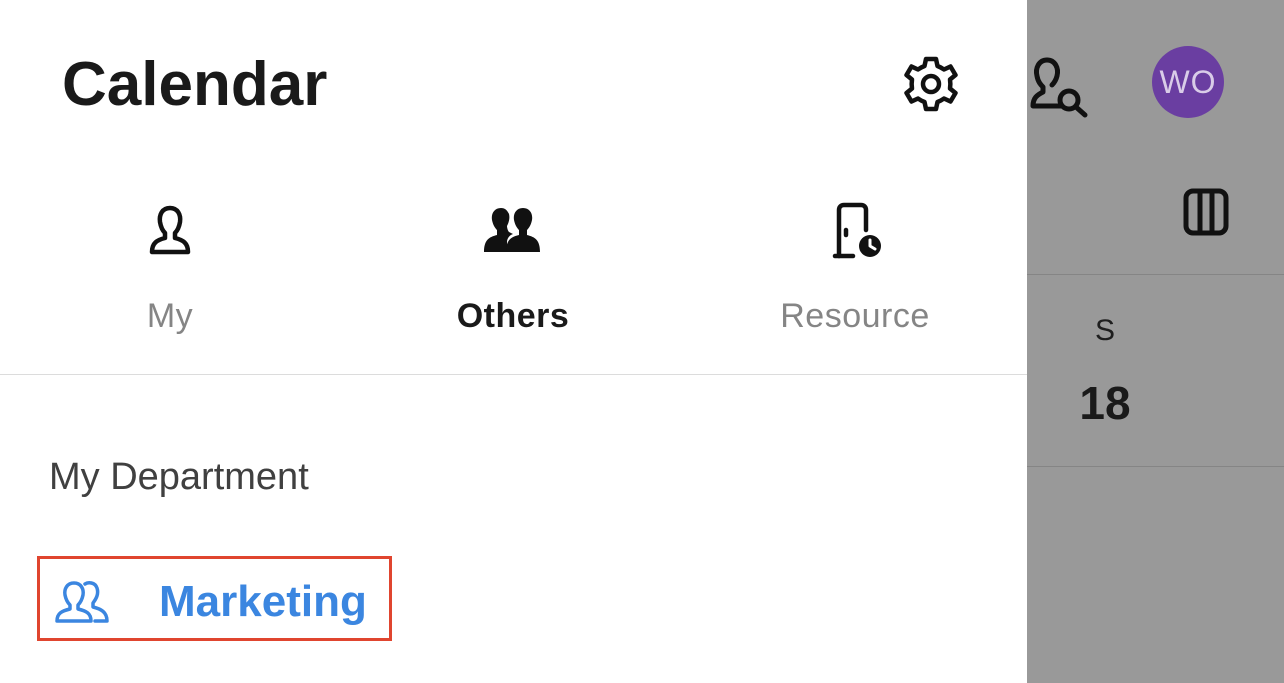  I want to click on group-icon, so click(82, 602).